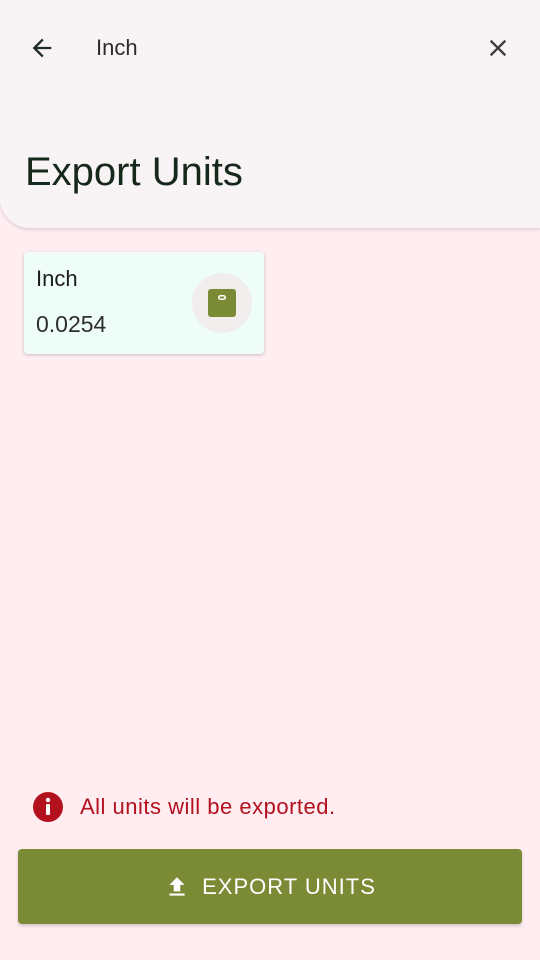  Describe the element at coordinates (117, 48) in the screenshot. I see `search-input: Inch` at that location.